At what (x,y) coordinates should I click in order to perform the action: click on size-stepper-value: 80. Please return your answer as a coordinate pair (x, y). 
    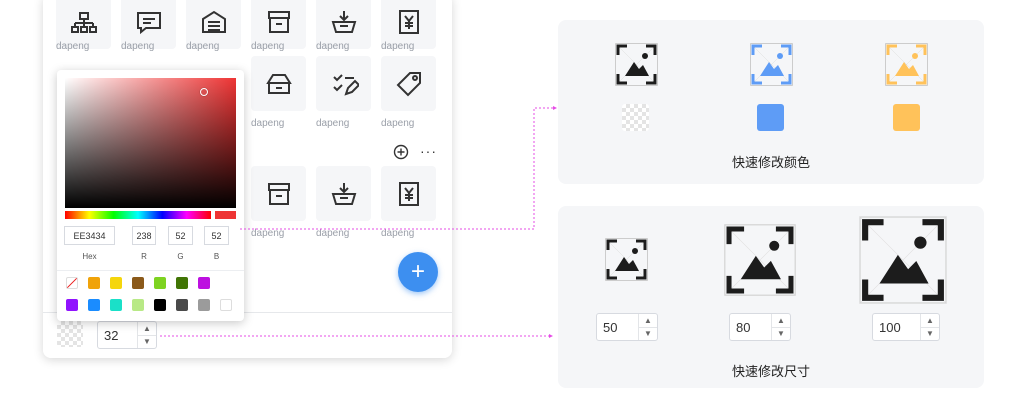
    Looking at the image, I should click on (743, 327).